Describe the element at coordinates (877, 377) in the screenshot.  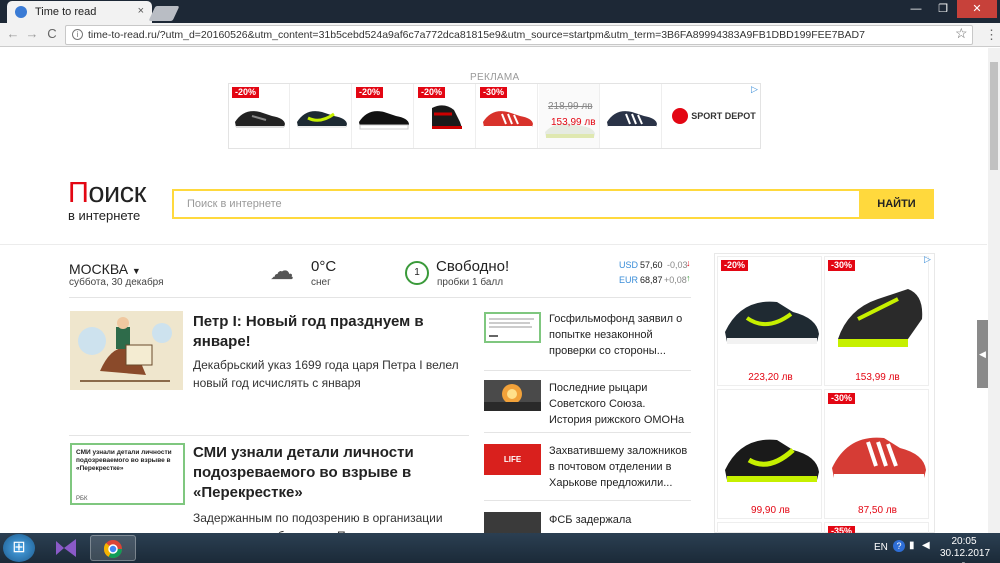
I see `ad-price: 153,99 лв` at that location.